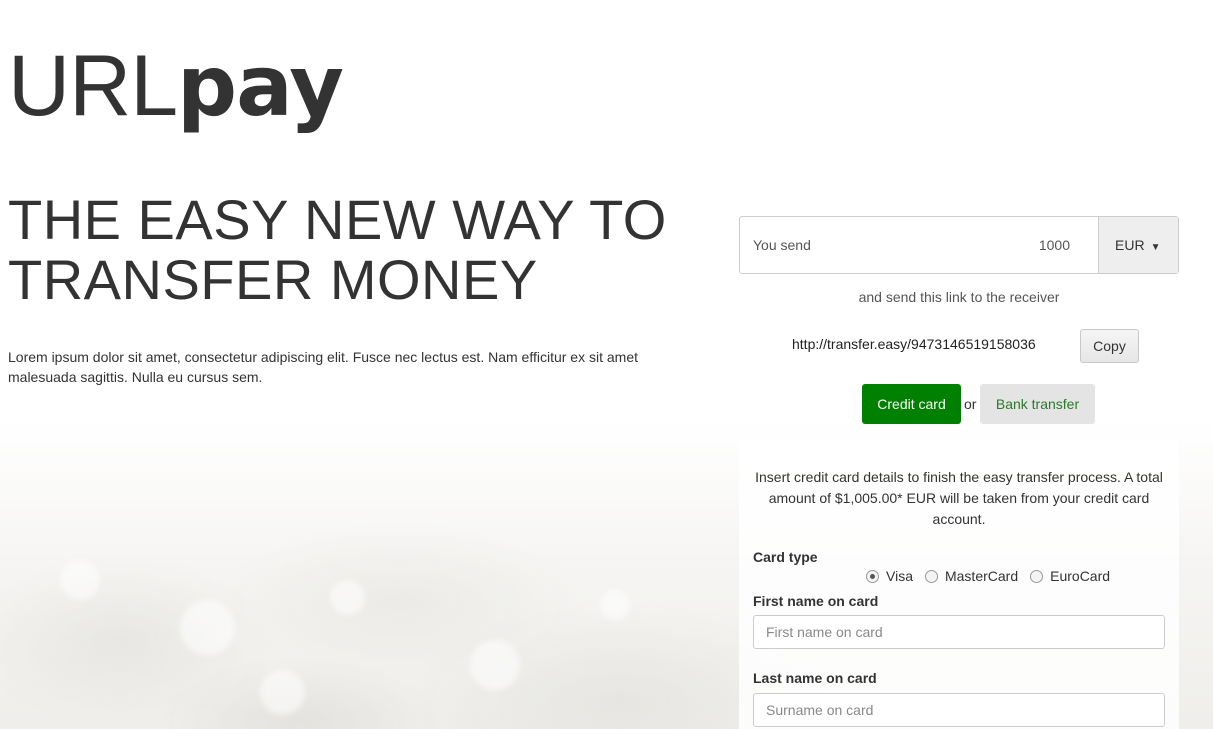 Image resolution: width=1213 pixels, height=729 pixels. I want to click on hero-headline-line2: TRANSFER MONEY, so click(273, 279).